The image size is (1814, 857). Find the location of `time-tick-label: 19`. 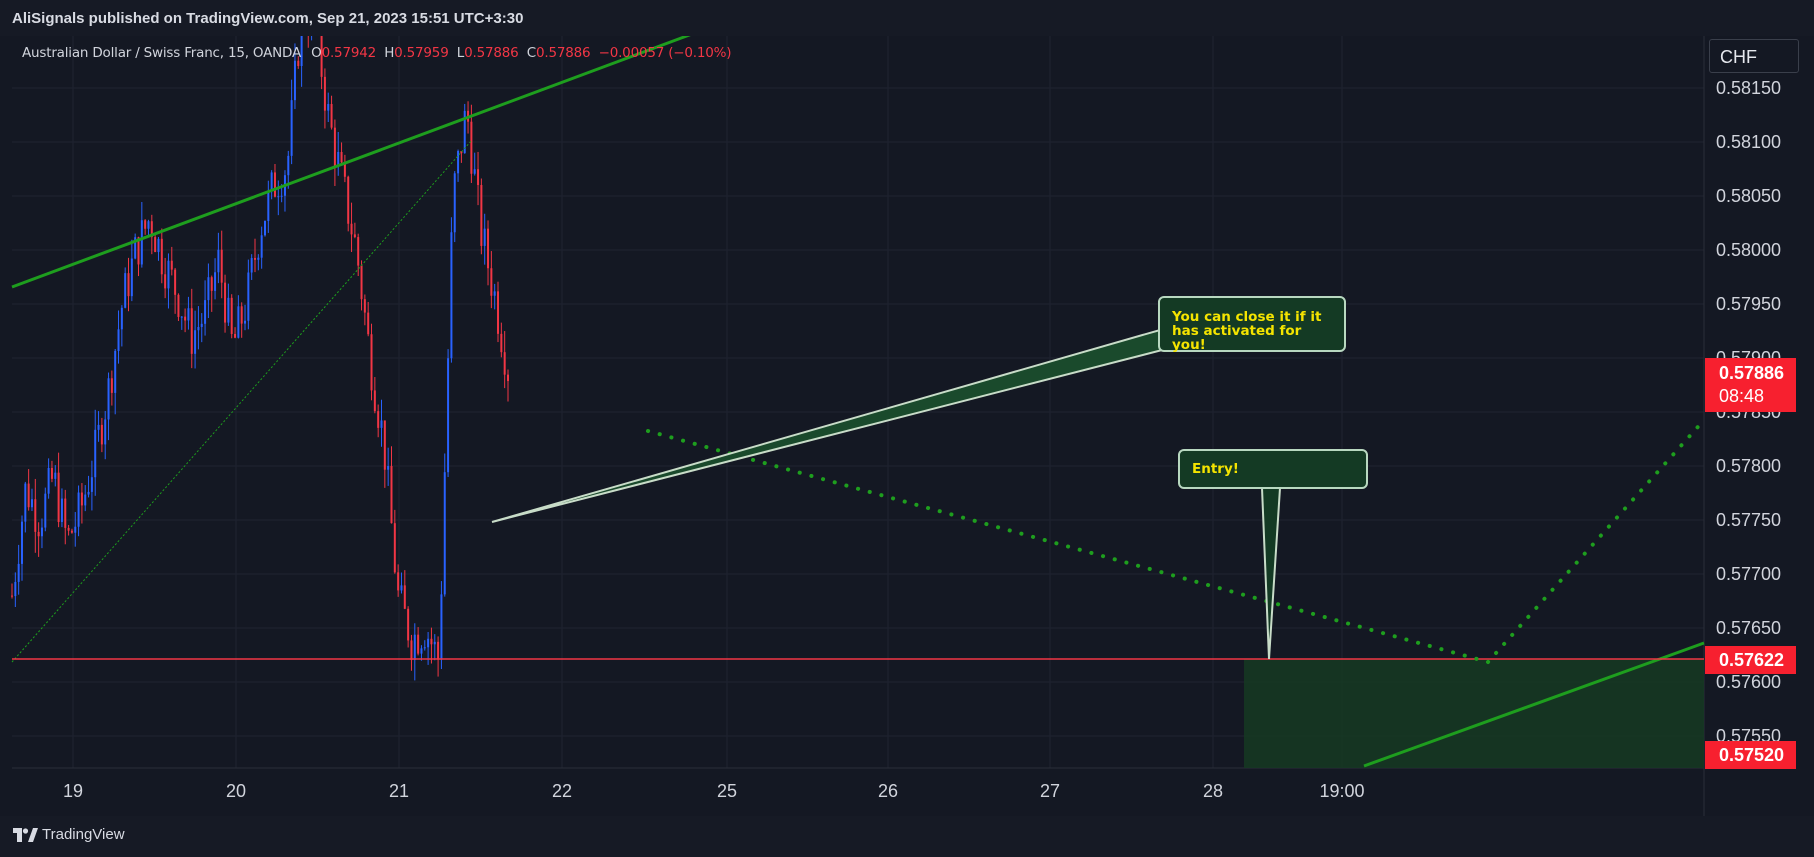

time-tick-label: 19 is located at coordinates (73, 791).